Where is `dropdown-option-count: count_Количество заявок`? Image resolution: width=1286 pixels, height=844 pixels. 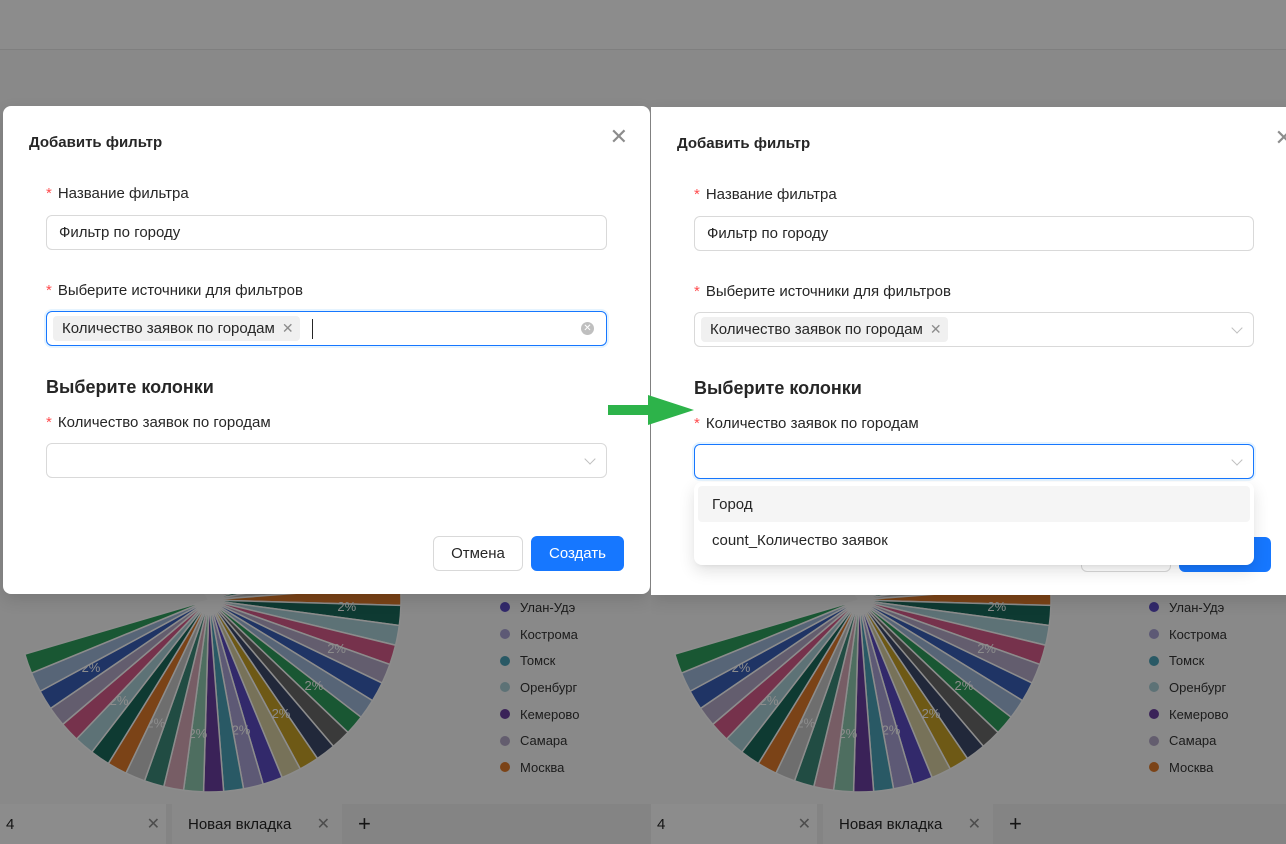
dropdown-option-count: count_Количество заявок is located at coordinates (974, 540).